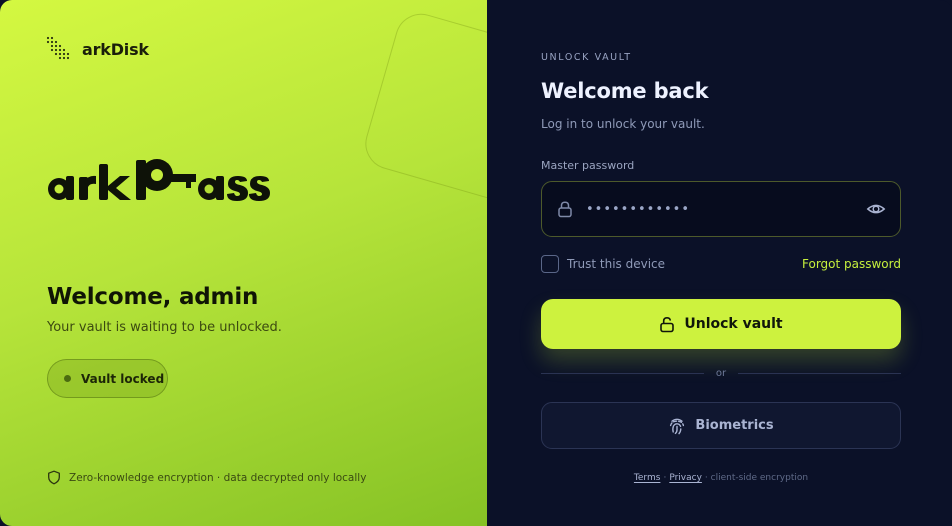  I want to click on legal-note: · client-side encryption, so click(756, 478).